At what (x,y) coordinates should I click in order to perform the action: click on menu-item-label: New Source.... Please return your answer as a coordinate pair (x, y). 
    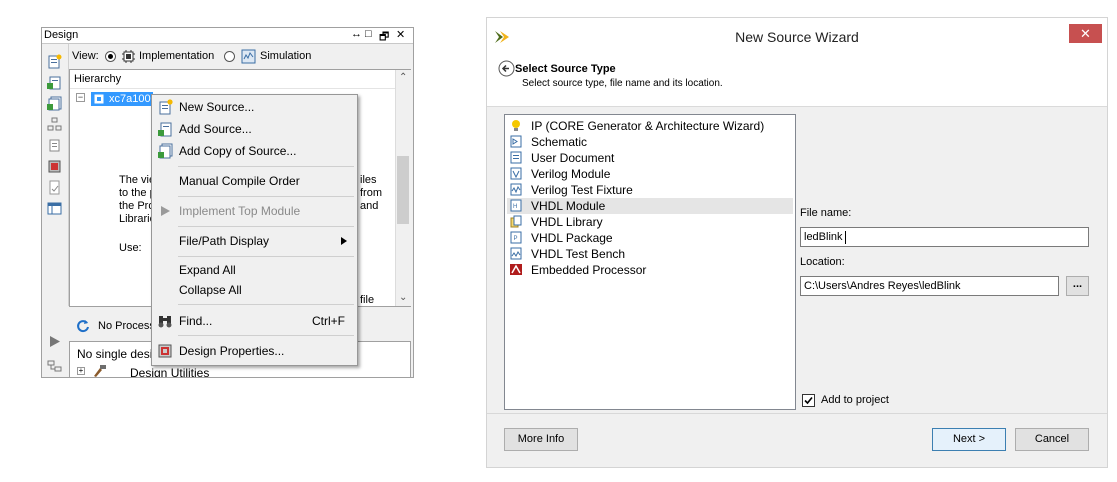
    Looking at the image, I should click on (217, 107).